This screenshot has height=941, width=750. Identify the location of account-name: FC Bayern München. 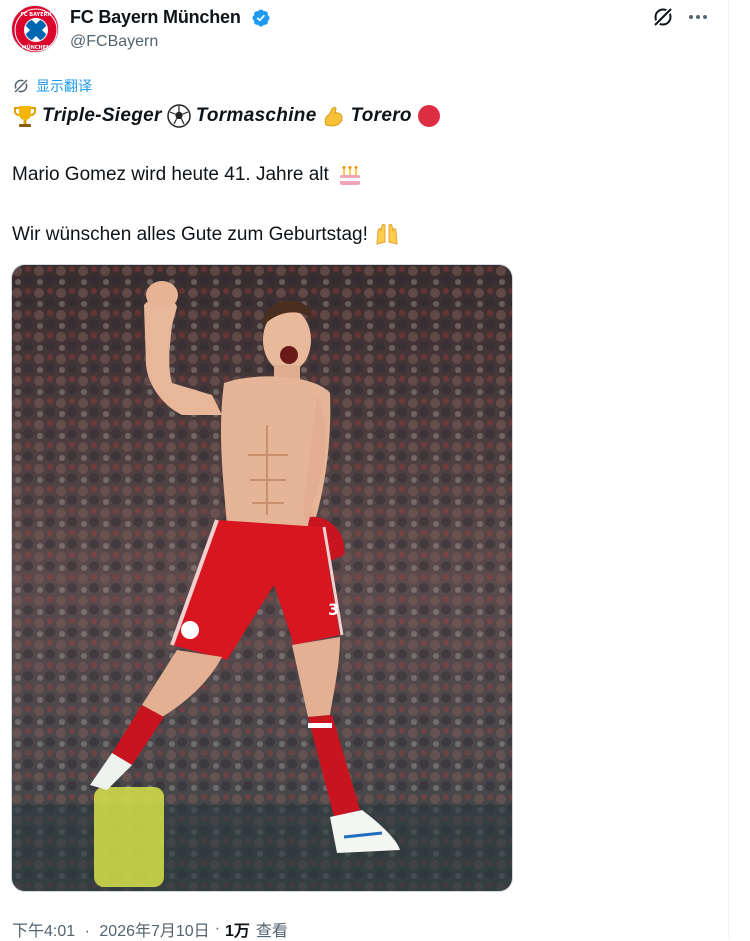
(155, 17).